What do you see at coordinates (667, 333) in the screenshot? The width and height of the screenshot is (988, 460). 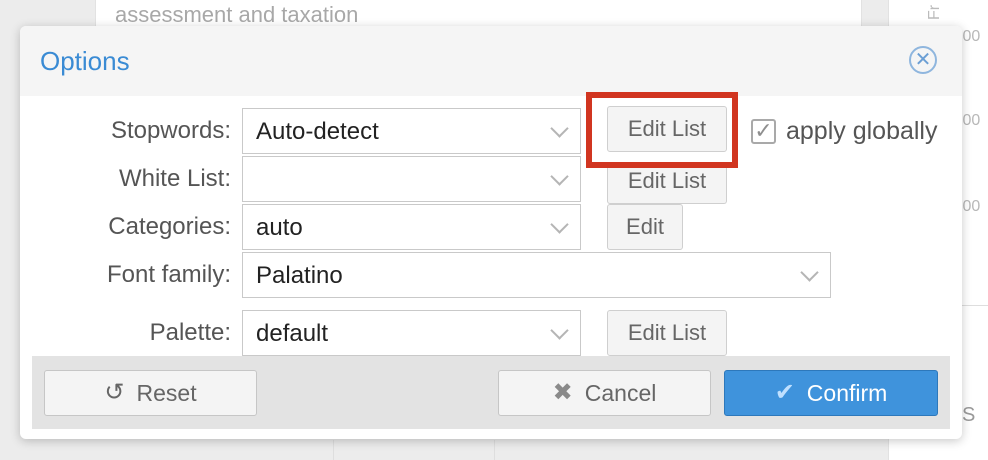 I see `palette-edit-list-button: Edit List` at bounding box center [667, 333].